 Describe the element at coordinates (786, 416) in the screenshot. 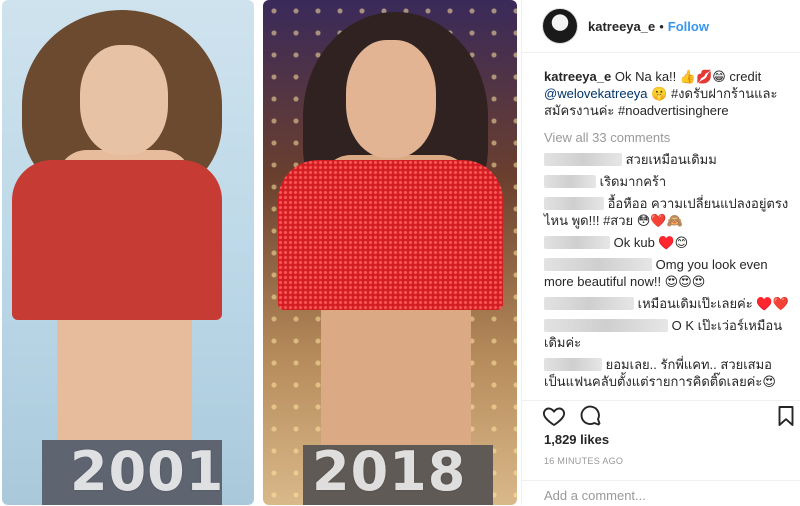

I see `bookmark-icon` at that location.